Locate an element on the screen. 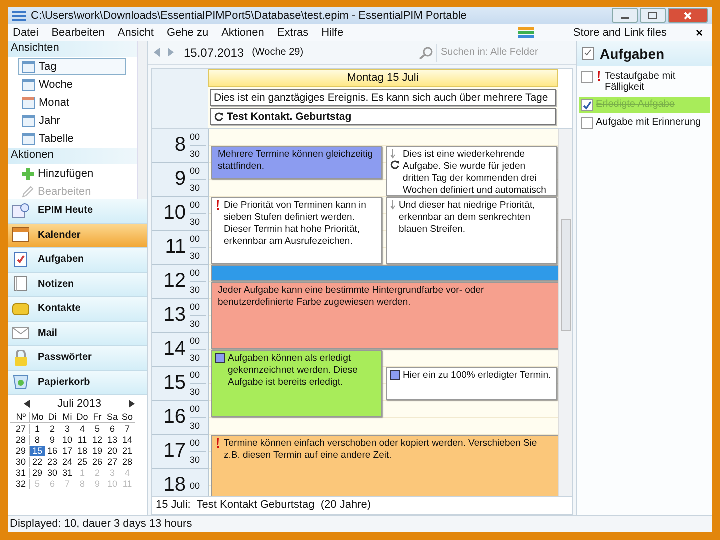 This screenshot has width=720, height=540. day-cell: 15 is located at coordinates (37, 451).